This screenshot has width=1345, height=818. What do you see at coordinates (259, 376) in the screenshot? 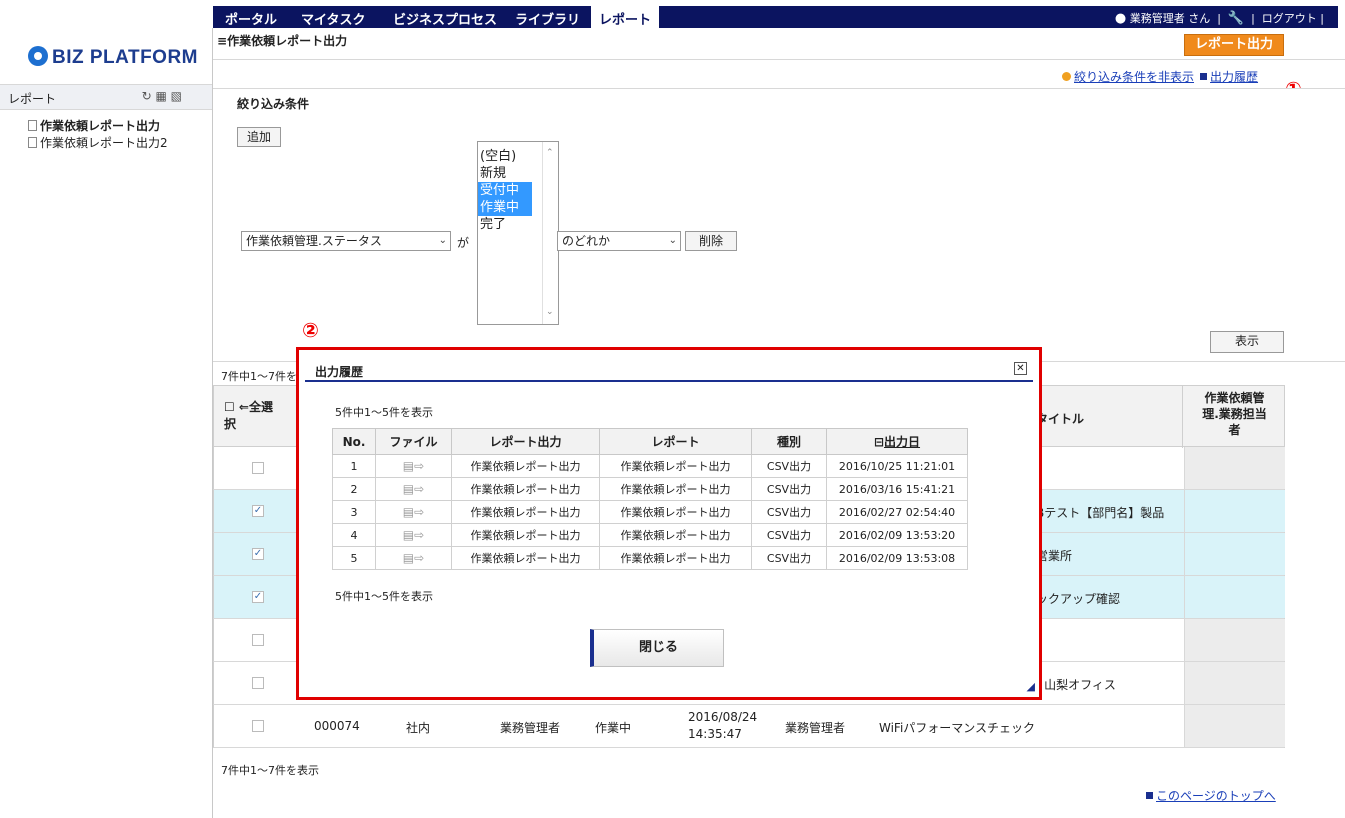
I see `results-count-top: 7件中1～7件を` at bounding box center [259, 376].